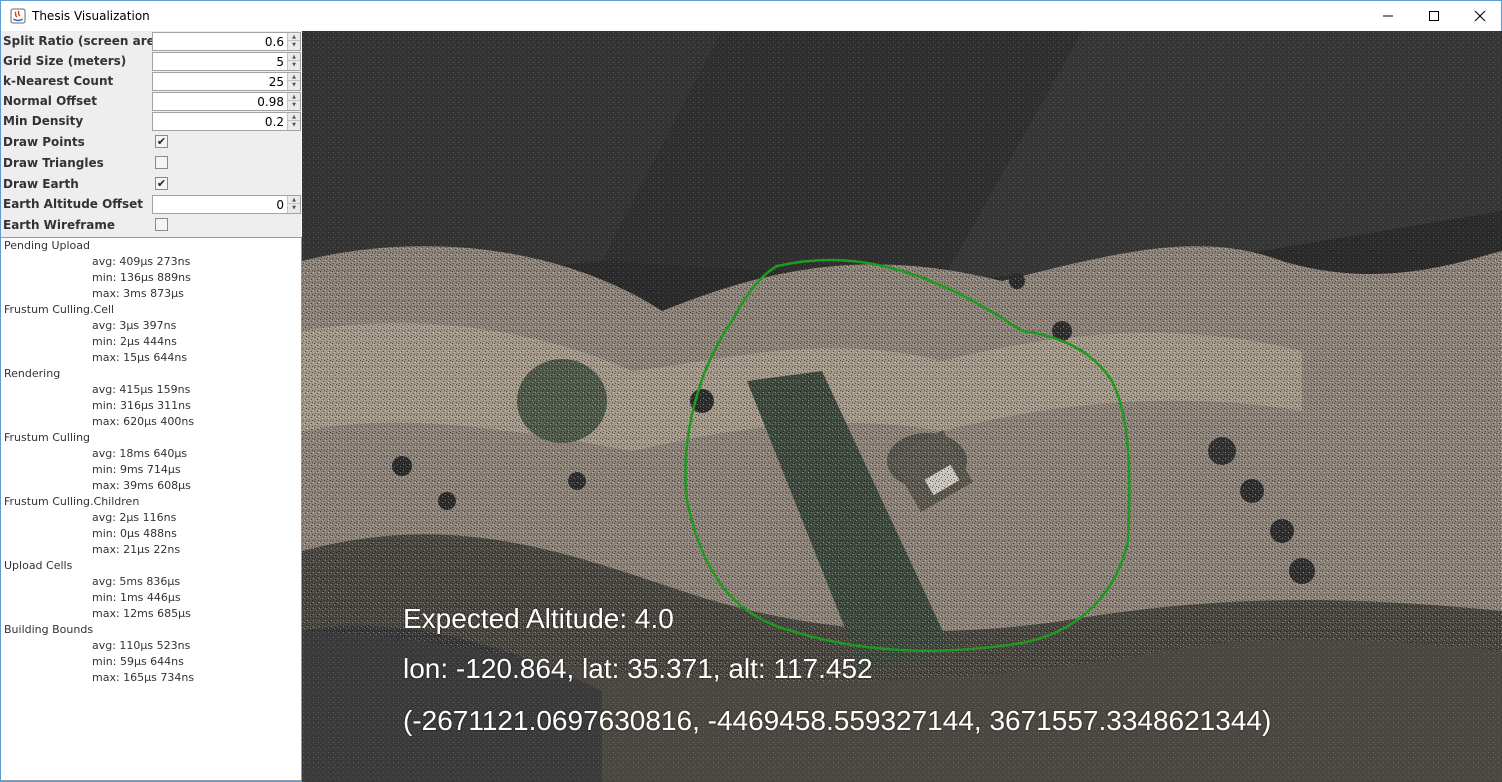 This screenshot has width=1502, height=782. Describe the element at coordinates (151, 81) in the screenshot. I see `setting-k-nearest: k-Nearest Count 25 ▲ ▼` at that location.